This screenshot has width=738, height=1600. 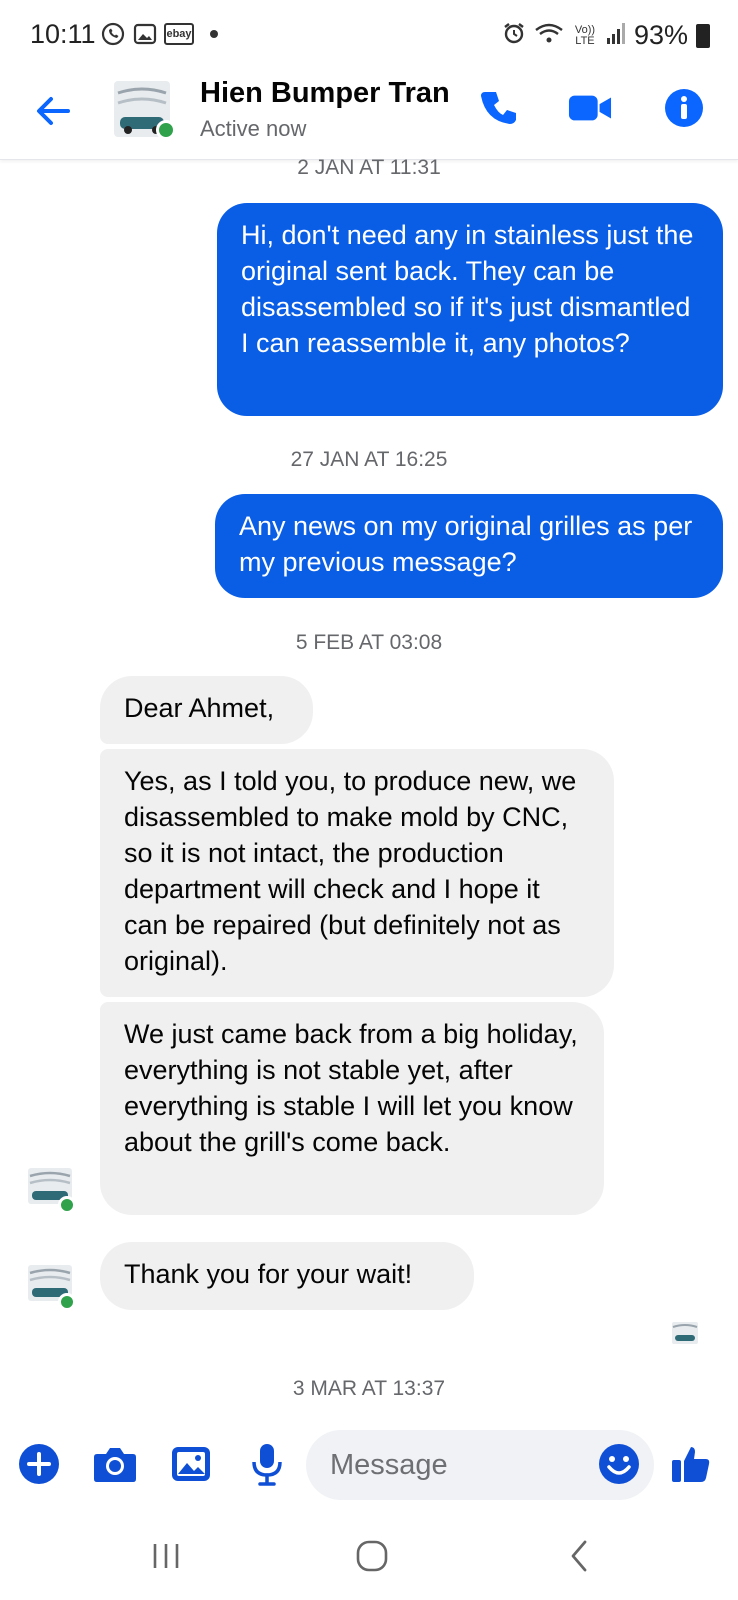 What do you see at coordinates (145, 34) in the screenshot?
I see `gallery-icon` at bounding box center [145, 34].